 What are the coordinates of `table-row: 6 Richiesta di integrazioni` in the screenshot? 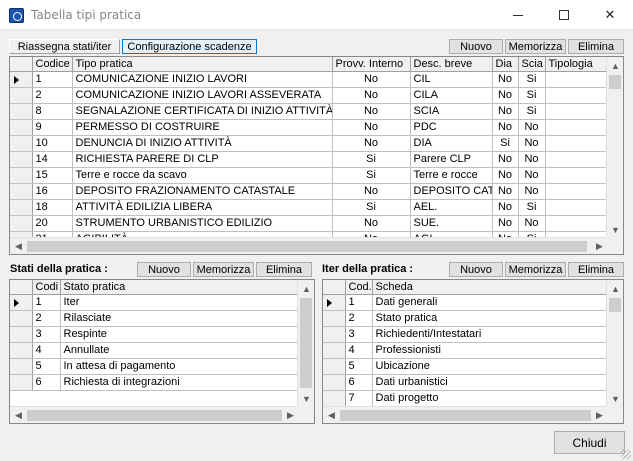 It's located at (155, 382).